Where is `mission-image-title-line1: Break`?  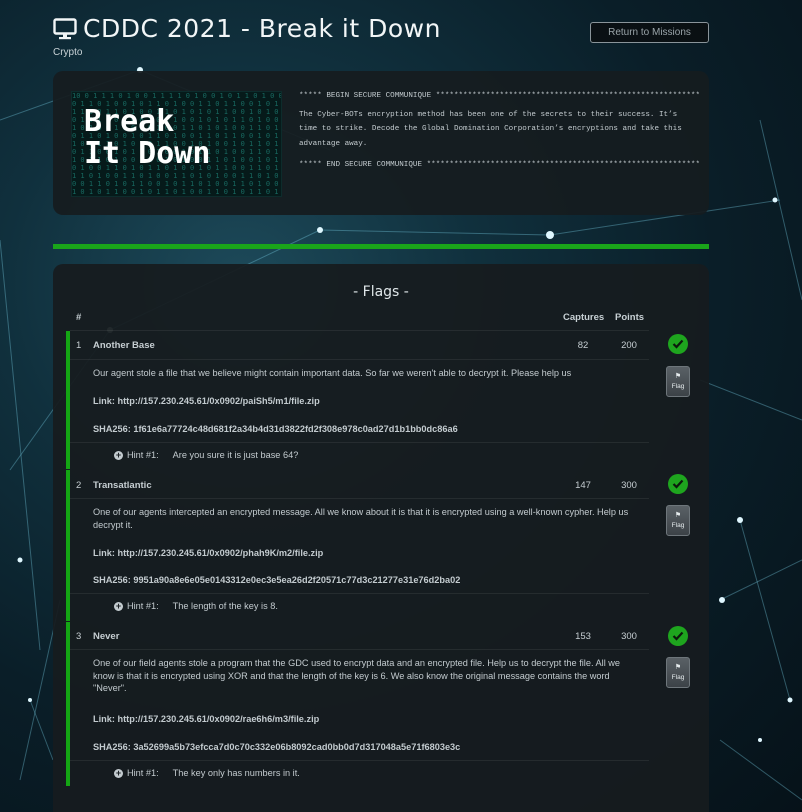
mission-image-title-line1: Break is located at coordinates (129, 121).